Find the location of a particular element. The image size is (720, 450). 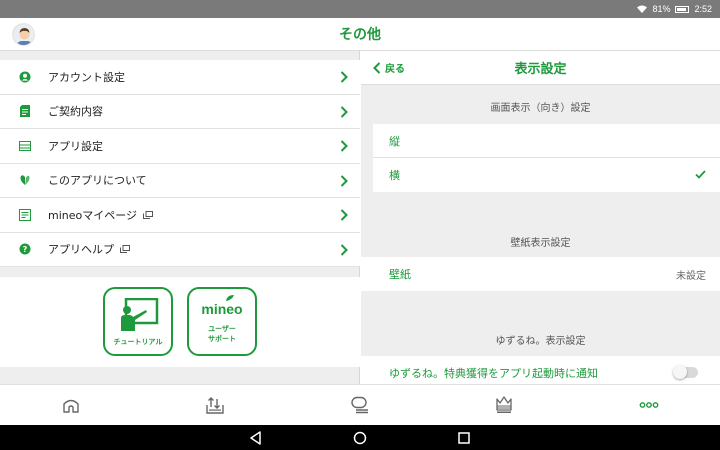

menu-item-app-settings: アプリ設定 is located at coordinates (180, 146).